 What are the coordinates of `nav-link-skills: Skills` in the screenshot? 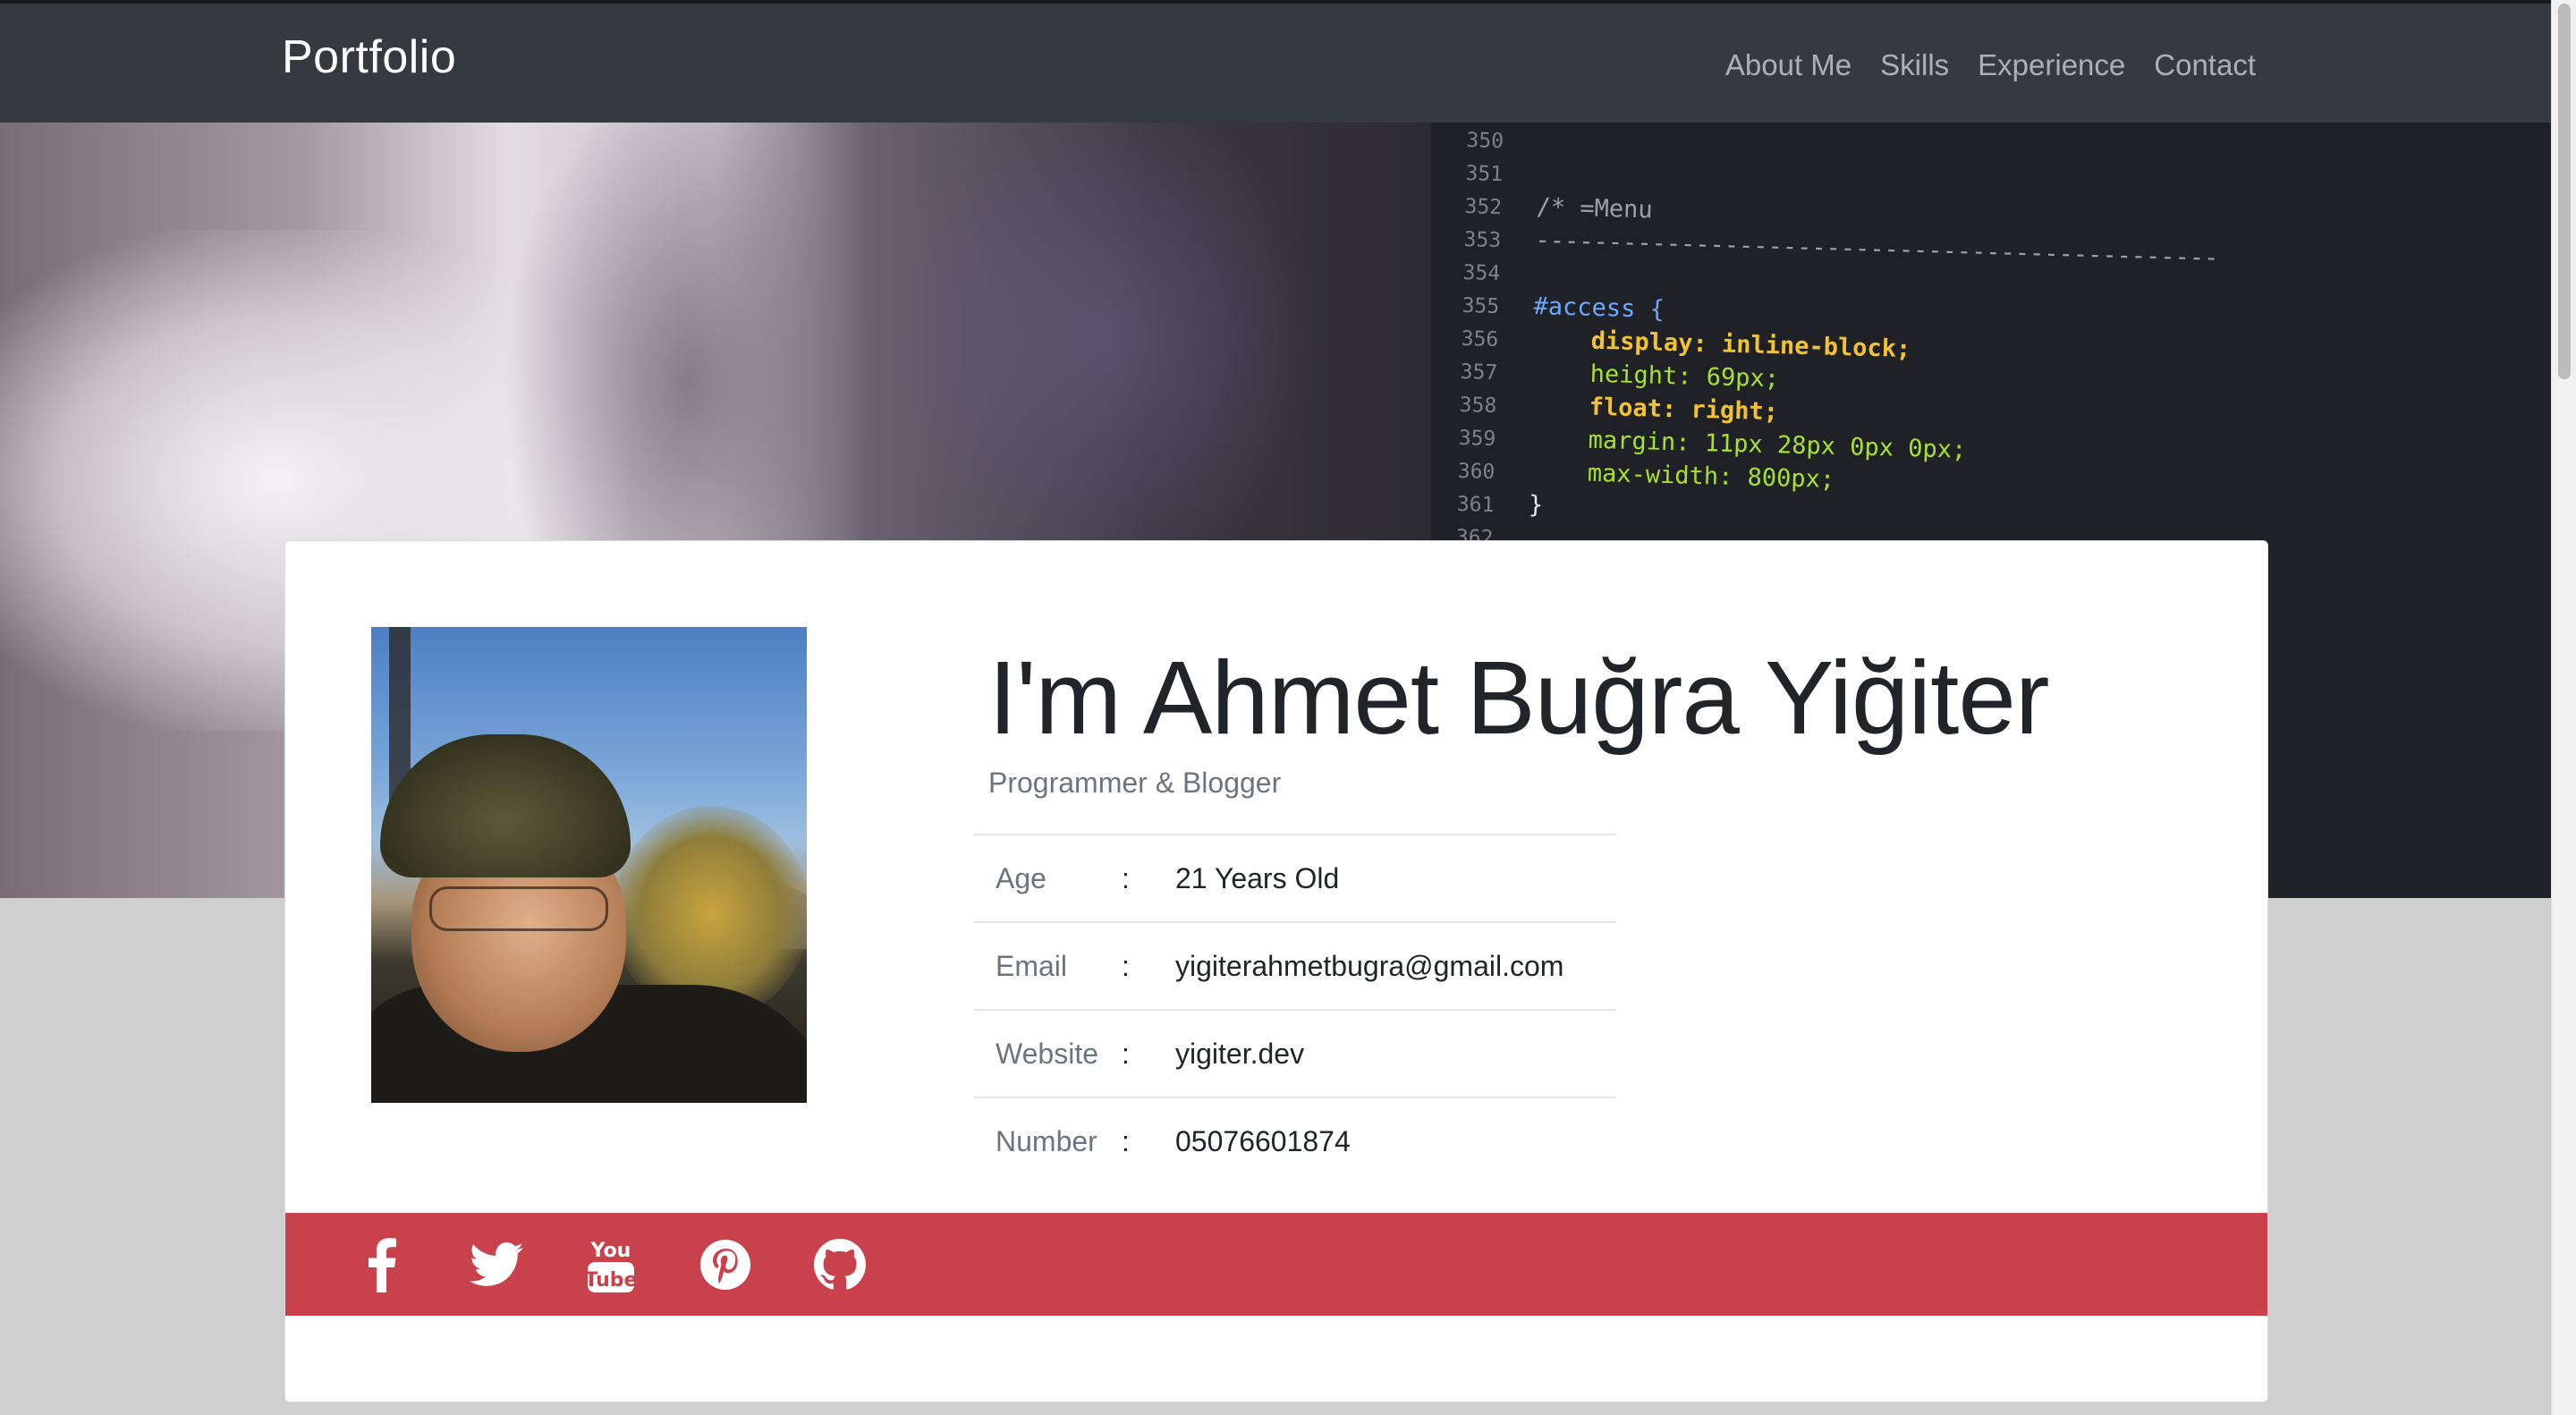 It's located at (1914, 65).